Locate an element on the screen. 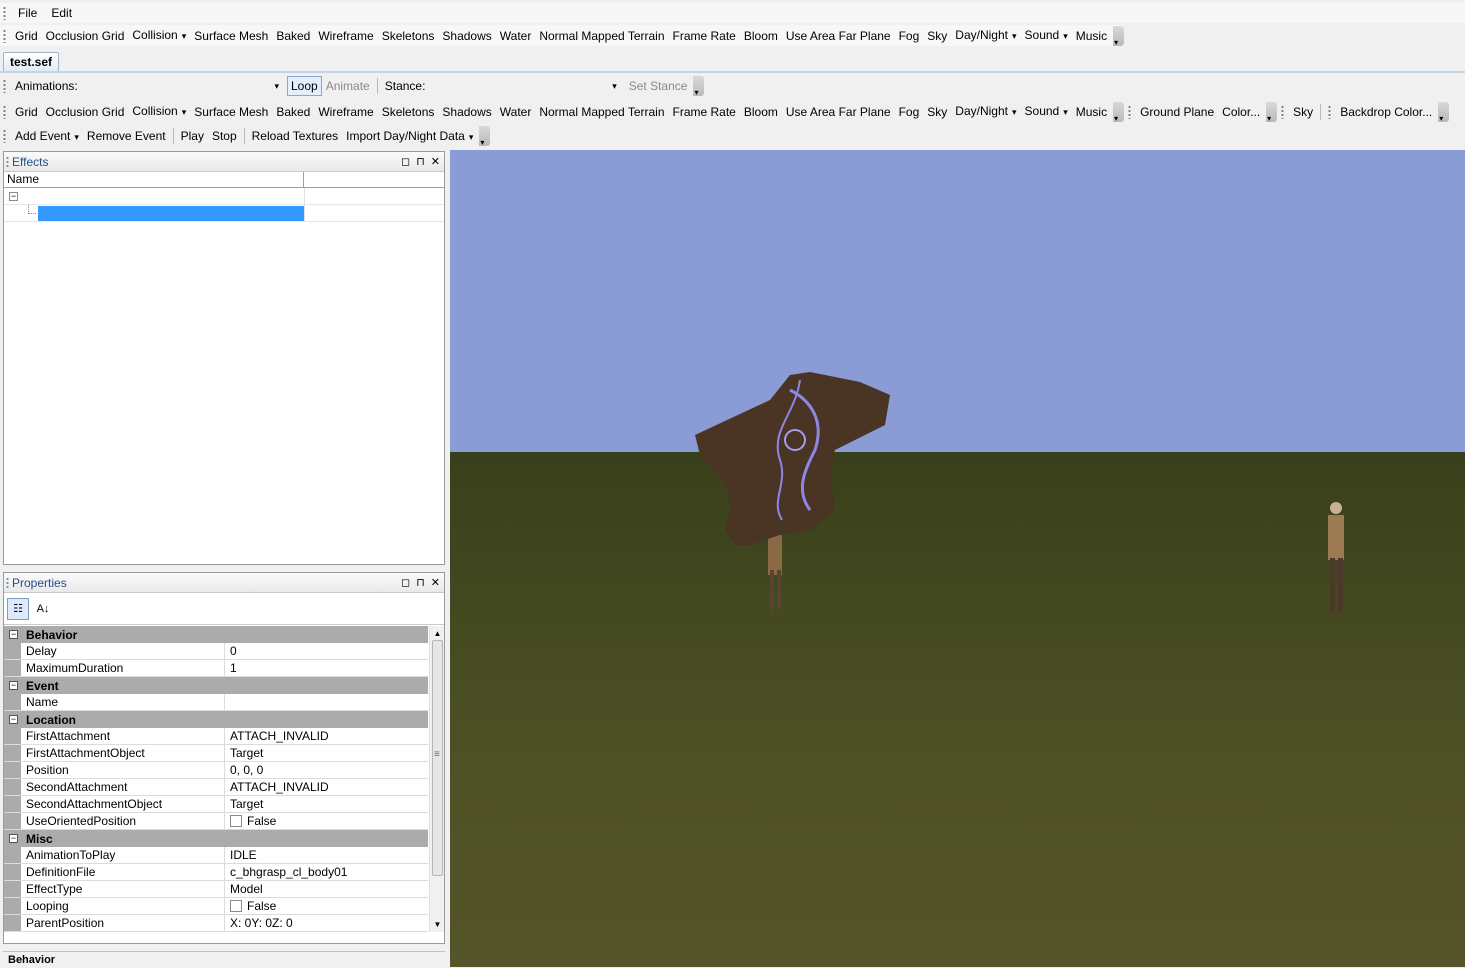 Image resolution: width=1465 pixels, height=968 pixels. property-row-definitionfile: DefinitionFile c_bhgrasp_cl_body01 is located at coordinates (216, 872).